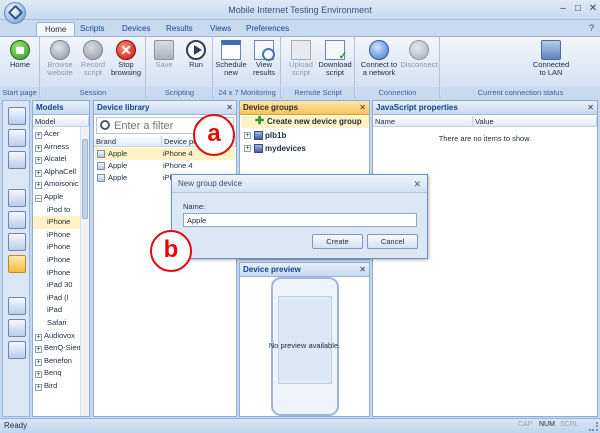 The height and width of the screenshot is (433, 600). I want to click on library-row: Apple iPhone 4, so click(165, 166).